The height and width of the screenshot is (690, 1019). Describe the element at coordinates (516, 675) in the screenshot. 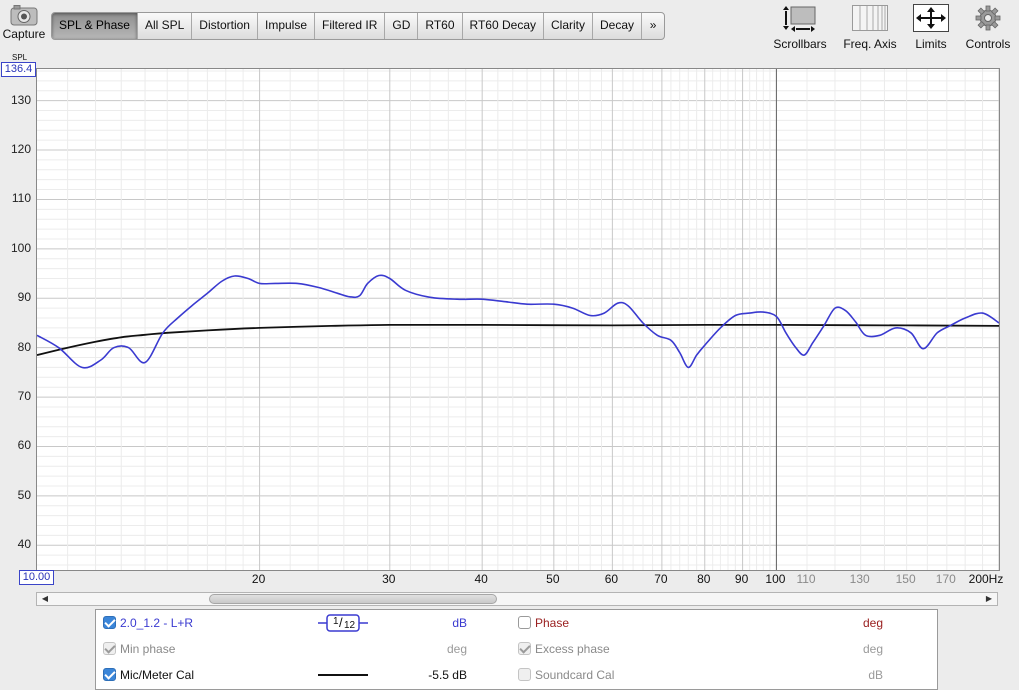

I see `legend-row-mic-cal: Mic/Meter Cal -5.5 dB Soundcard Cal dB` at that location.